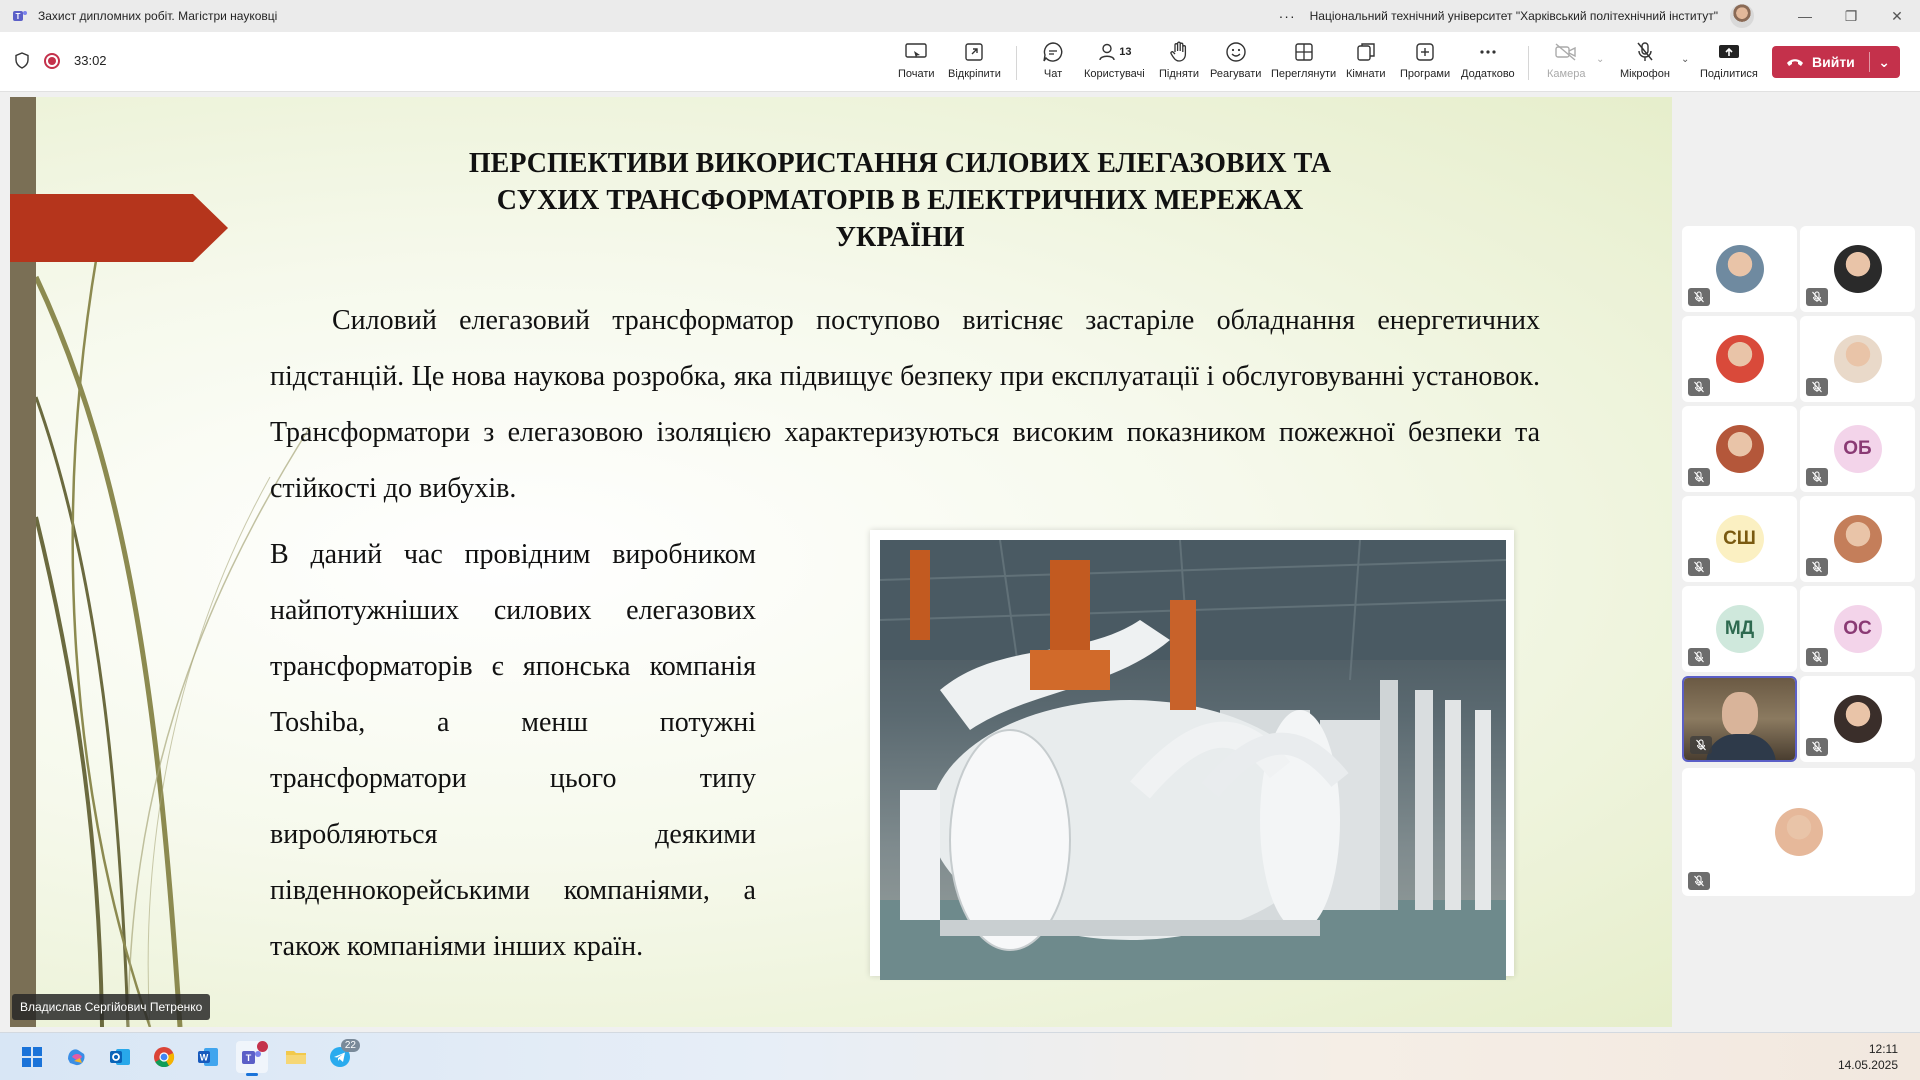  Describe the element at coordinates (1645, 52) in the screenshot. I see `mic-off-icon` at that location.